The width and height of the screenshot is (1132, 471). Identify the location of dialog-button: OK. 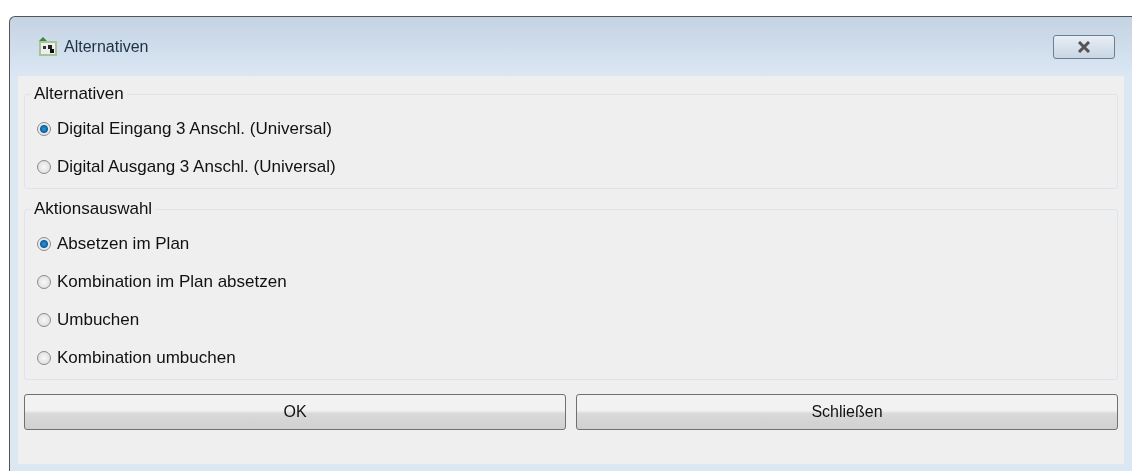
(295, 412).